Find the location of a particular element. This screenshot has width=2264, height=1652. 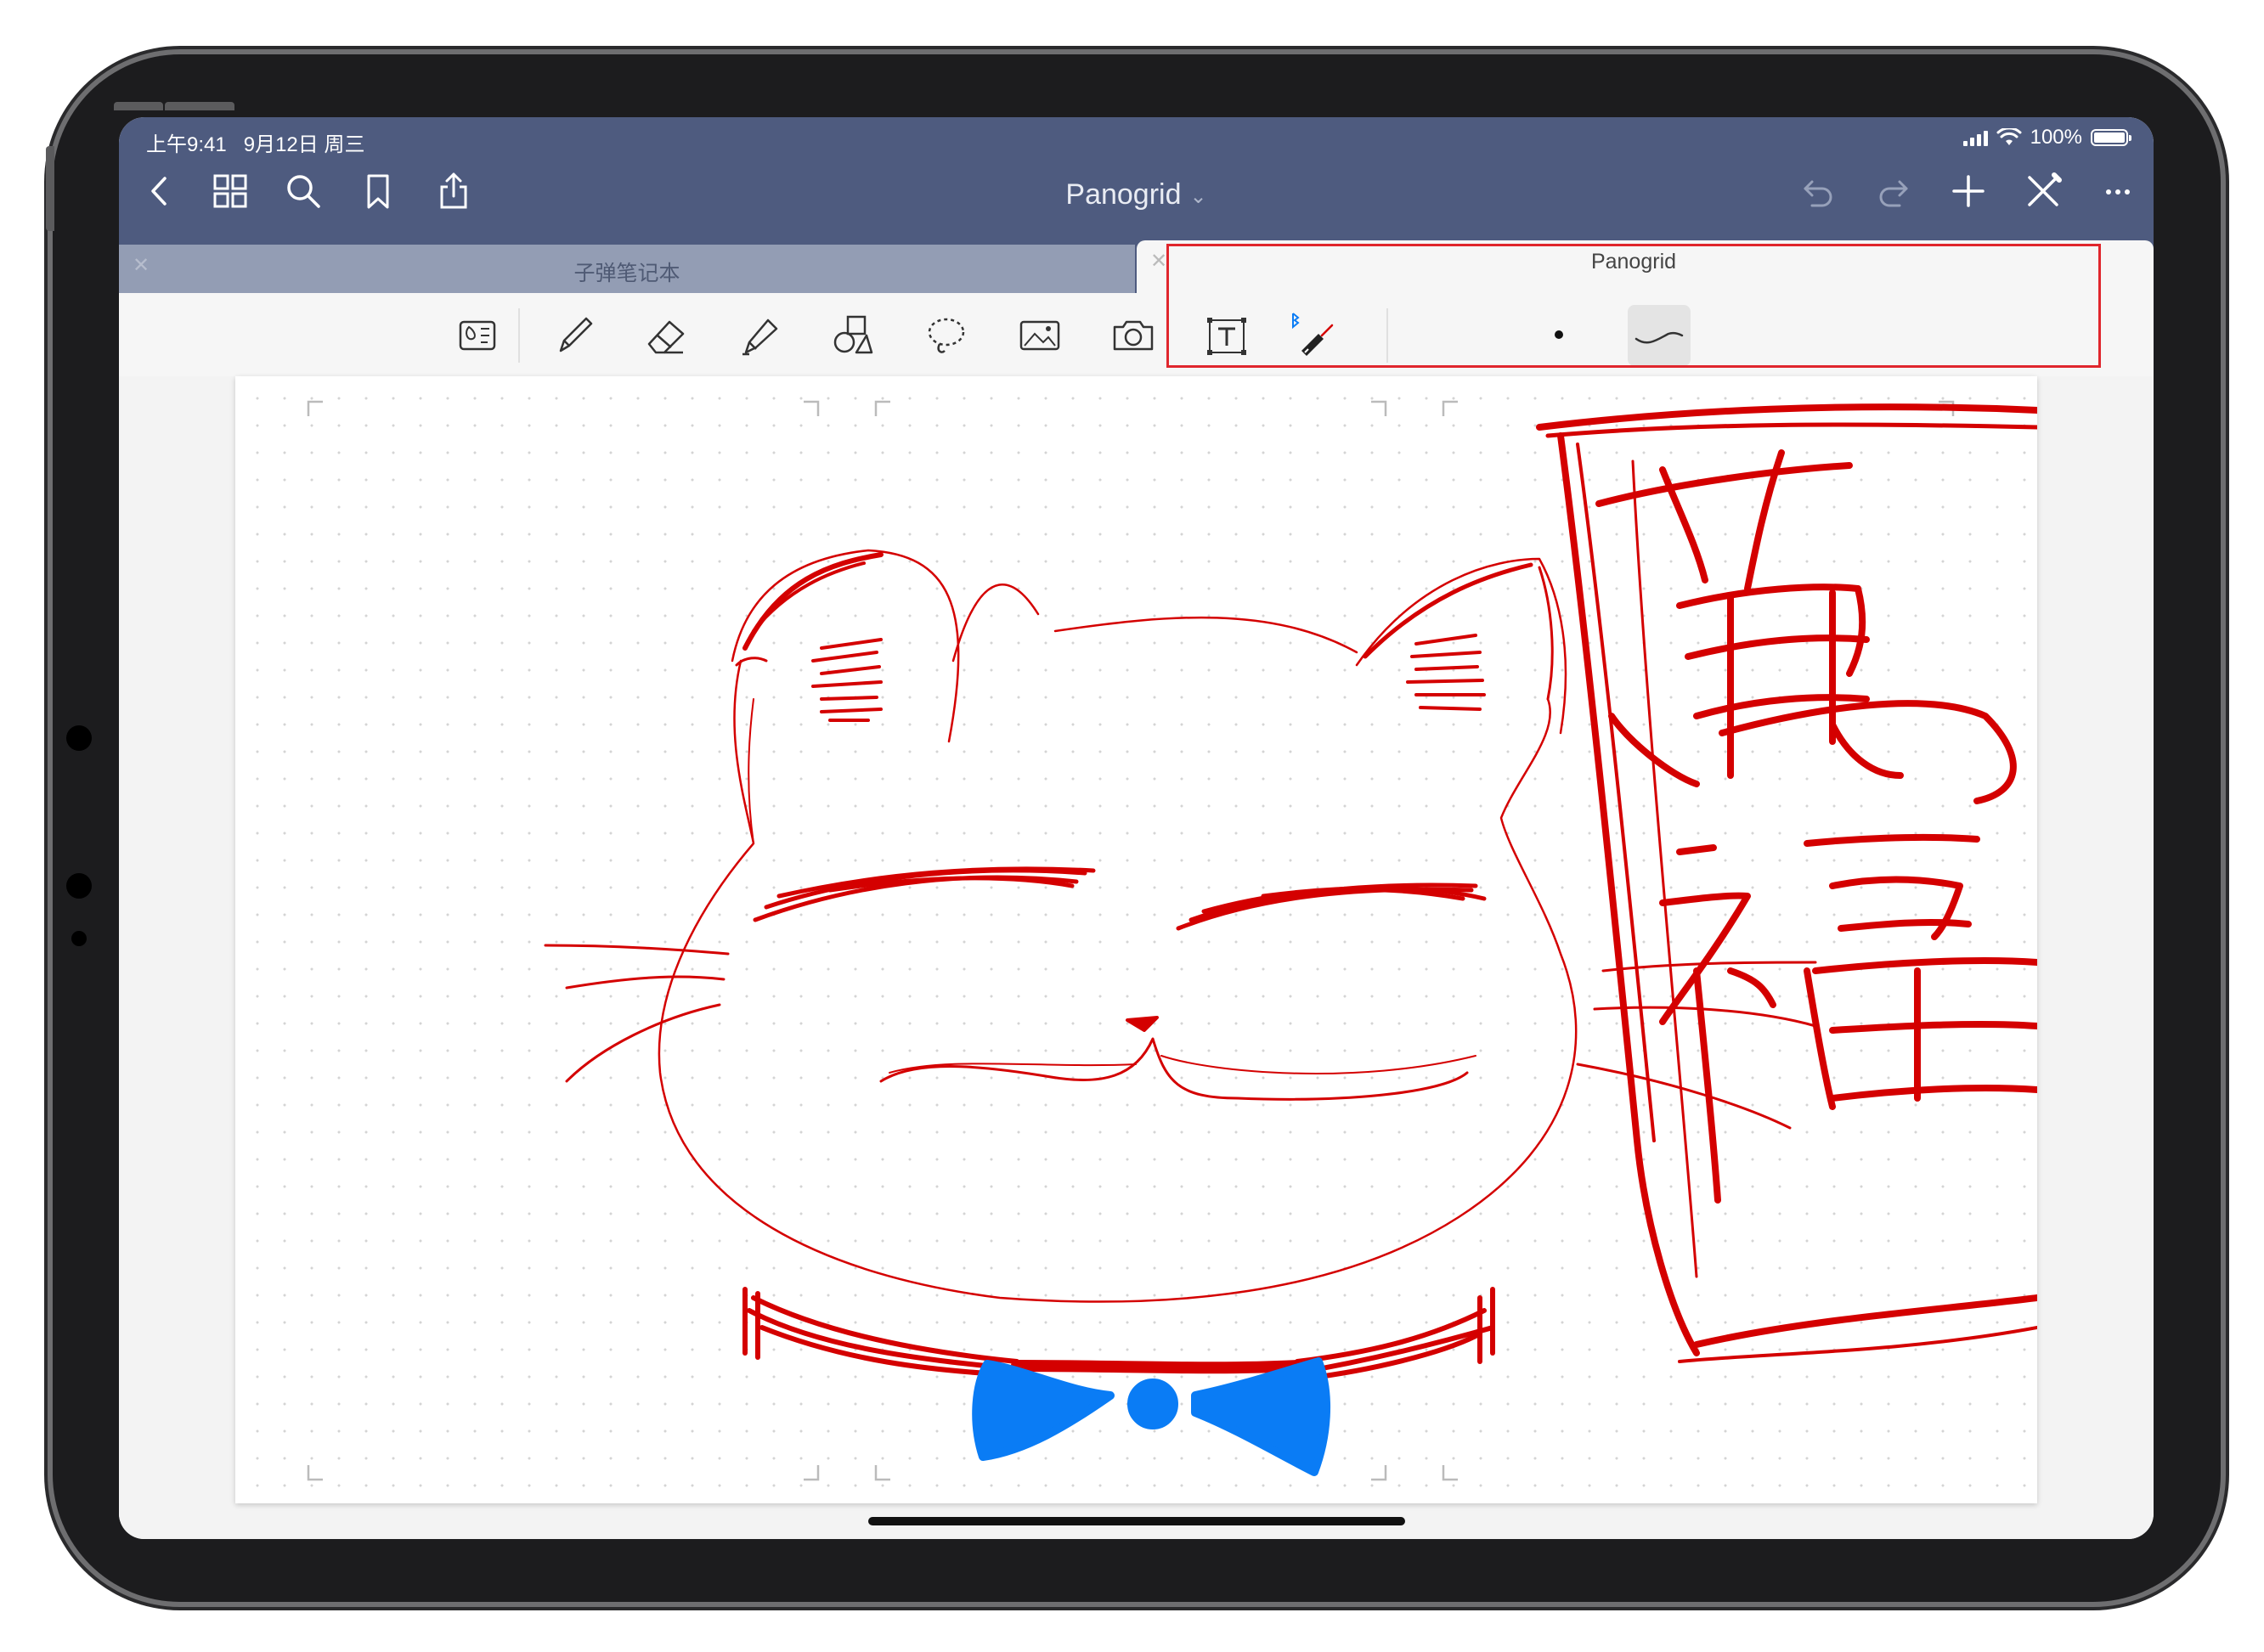

active-tab-label: Panogrid is located at coordinates (1633, 261).